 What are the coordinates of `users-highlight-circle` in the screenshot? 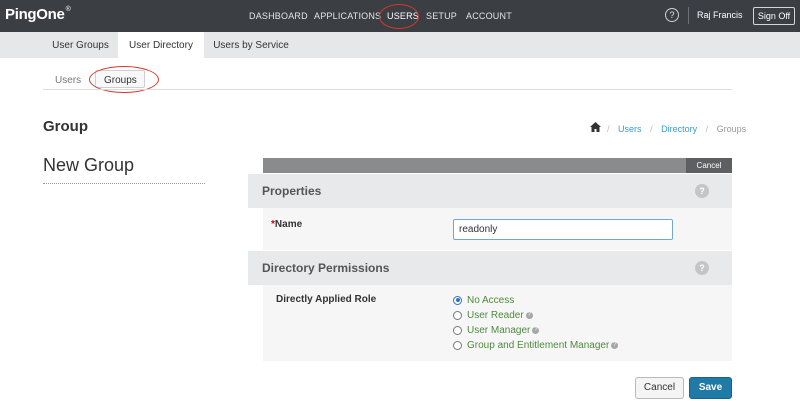 It's located at (399, 16).